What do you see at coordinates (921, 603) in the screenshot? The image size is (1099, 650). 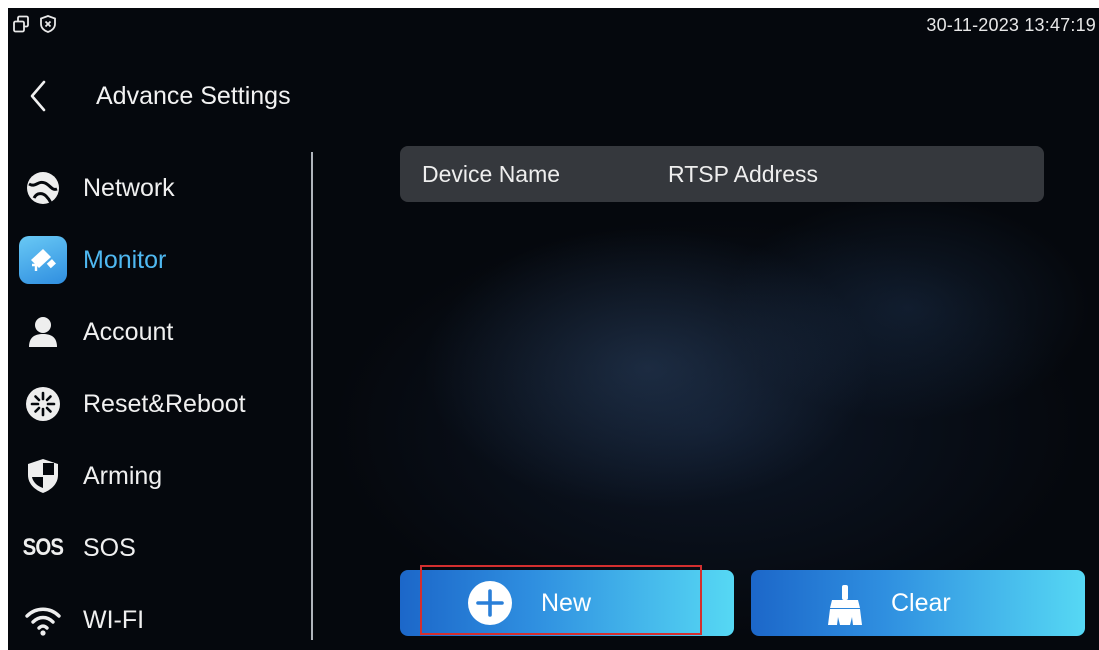 I see `clear-button-label: Clear` at bounding box center [921, 603].